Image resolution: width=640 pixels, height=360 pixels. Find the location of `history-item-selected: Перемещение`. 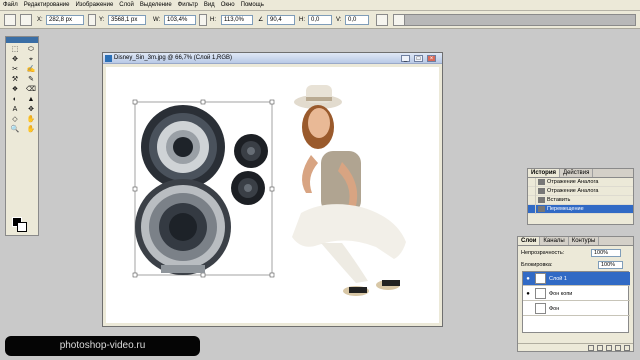

history-item-selected: Перемещение is located at coordinates (580, 209).